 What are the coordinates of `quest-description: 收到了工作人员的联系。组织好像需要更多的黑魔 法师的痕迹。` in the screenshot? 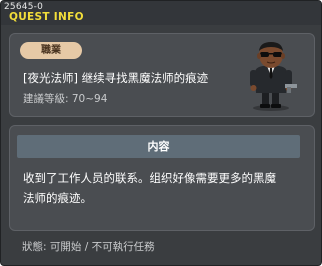 It's located at (164, 188).